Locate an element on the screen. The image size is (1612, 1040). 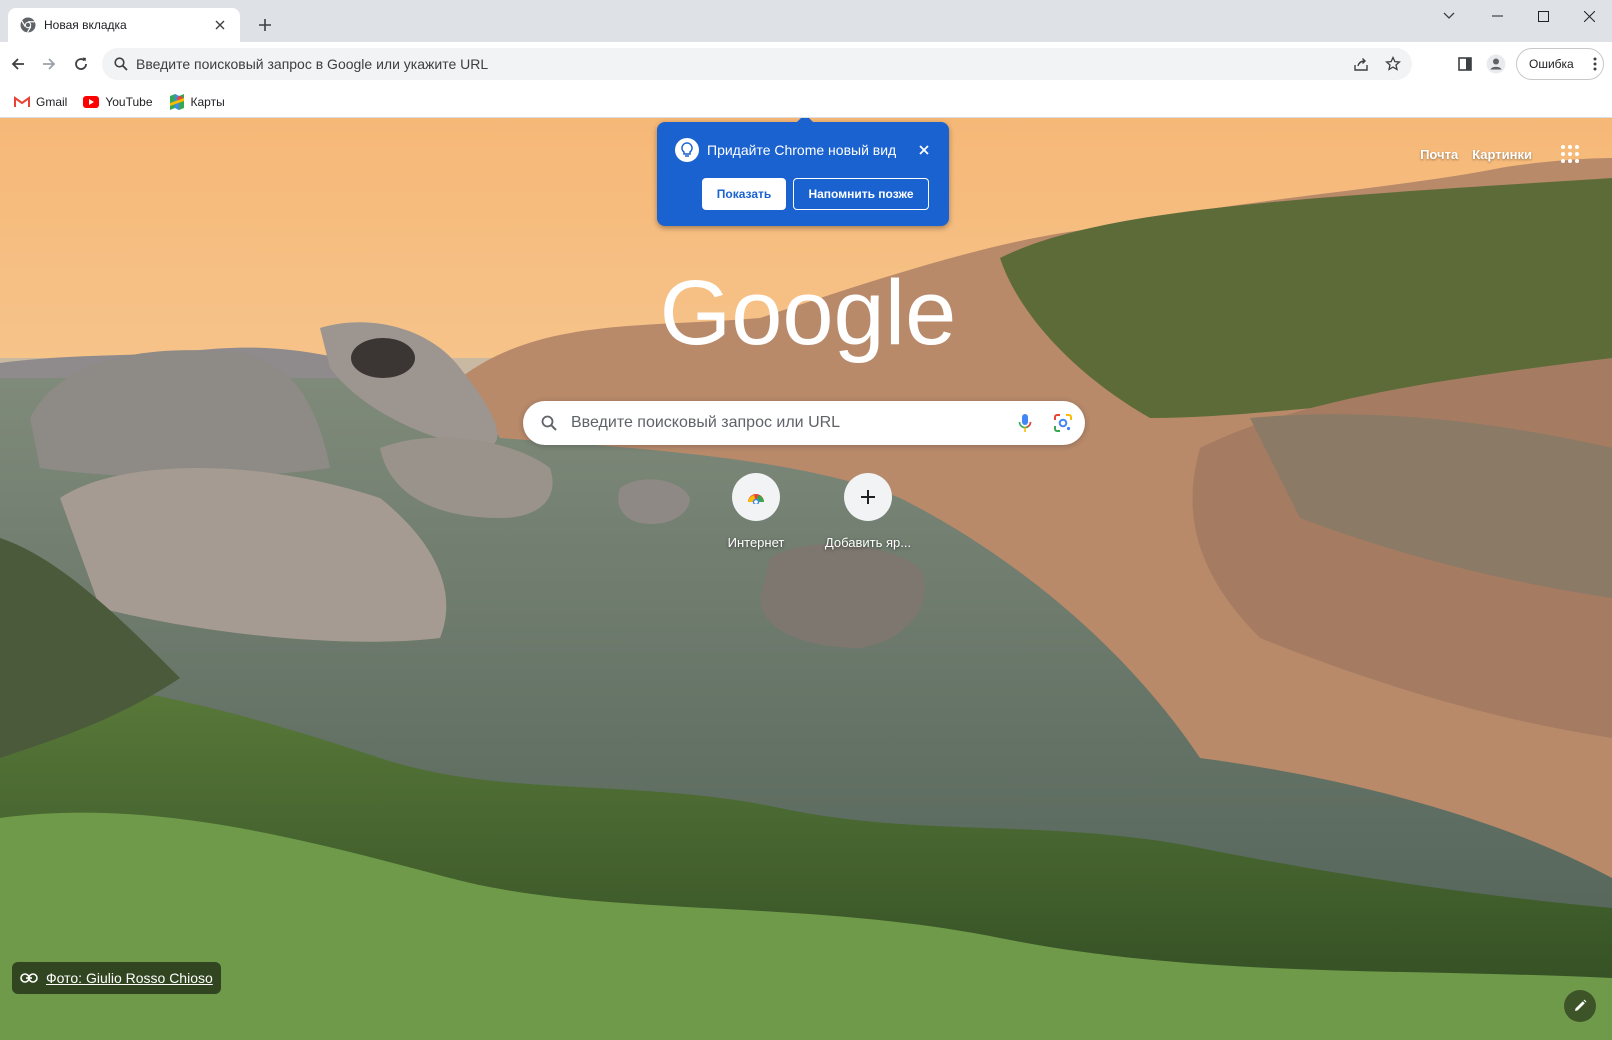
close-window-button is located at coordinates (1589, 16).